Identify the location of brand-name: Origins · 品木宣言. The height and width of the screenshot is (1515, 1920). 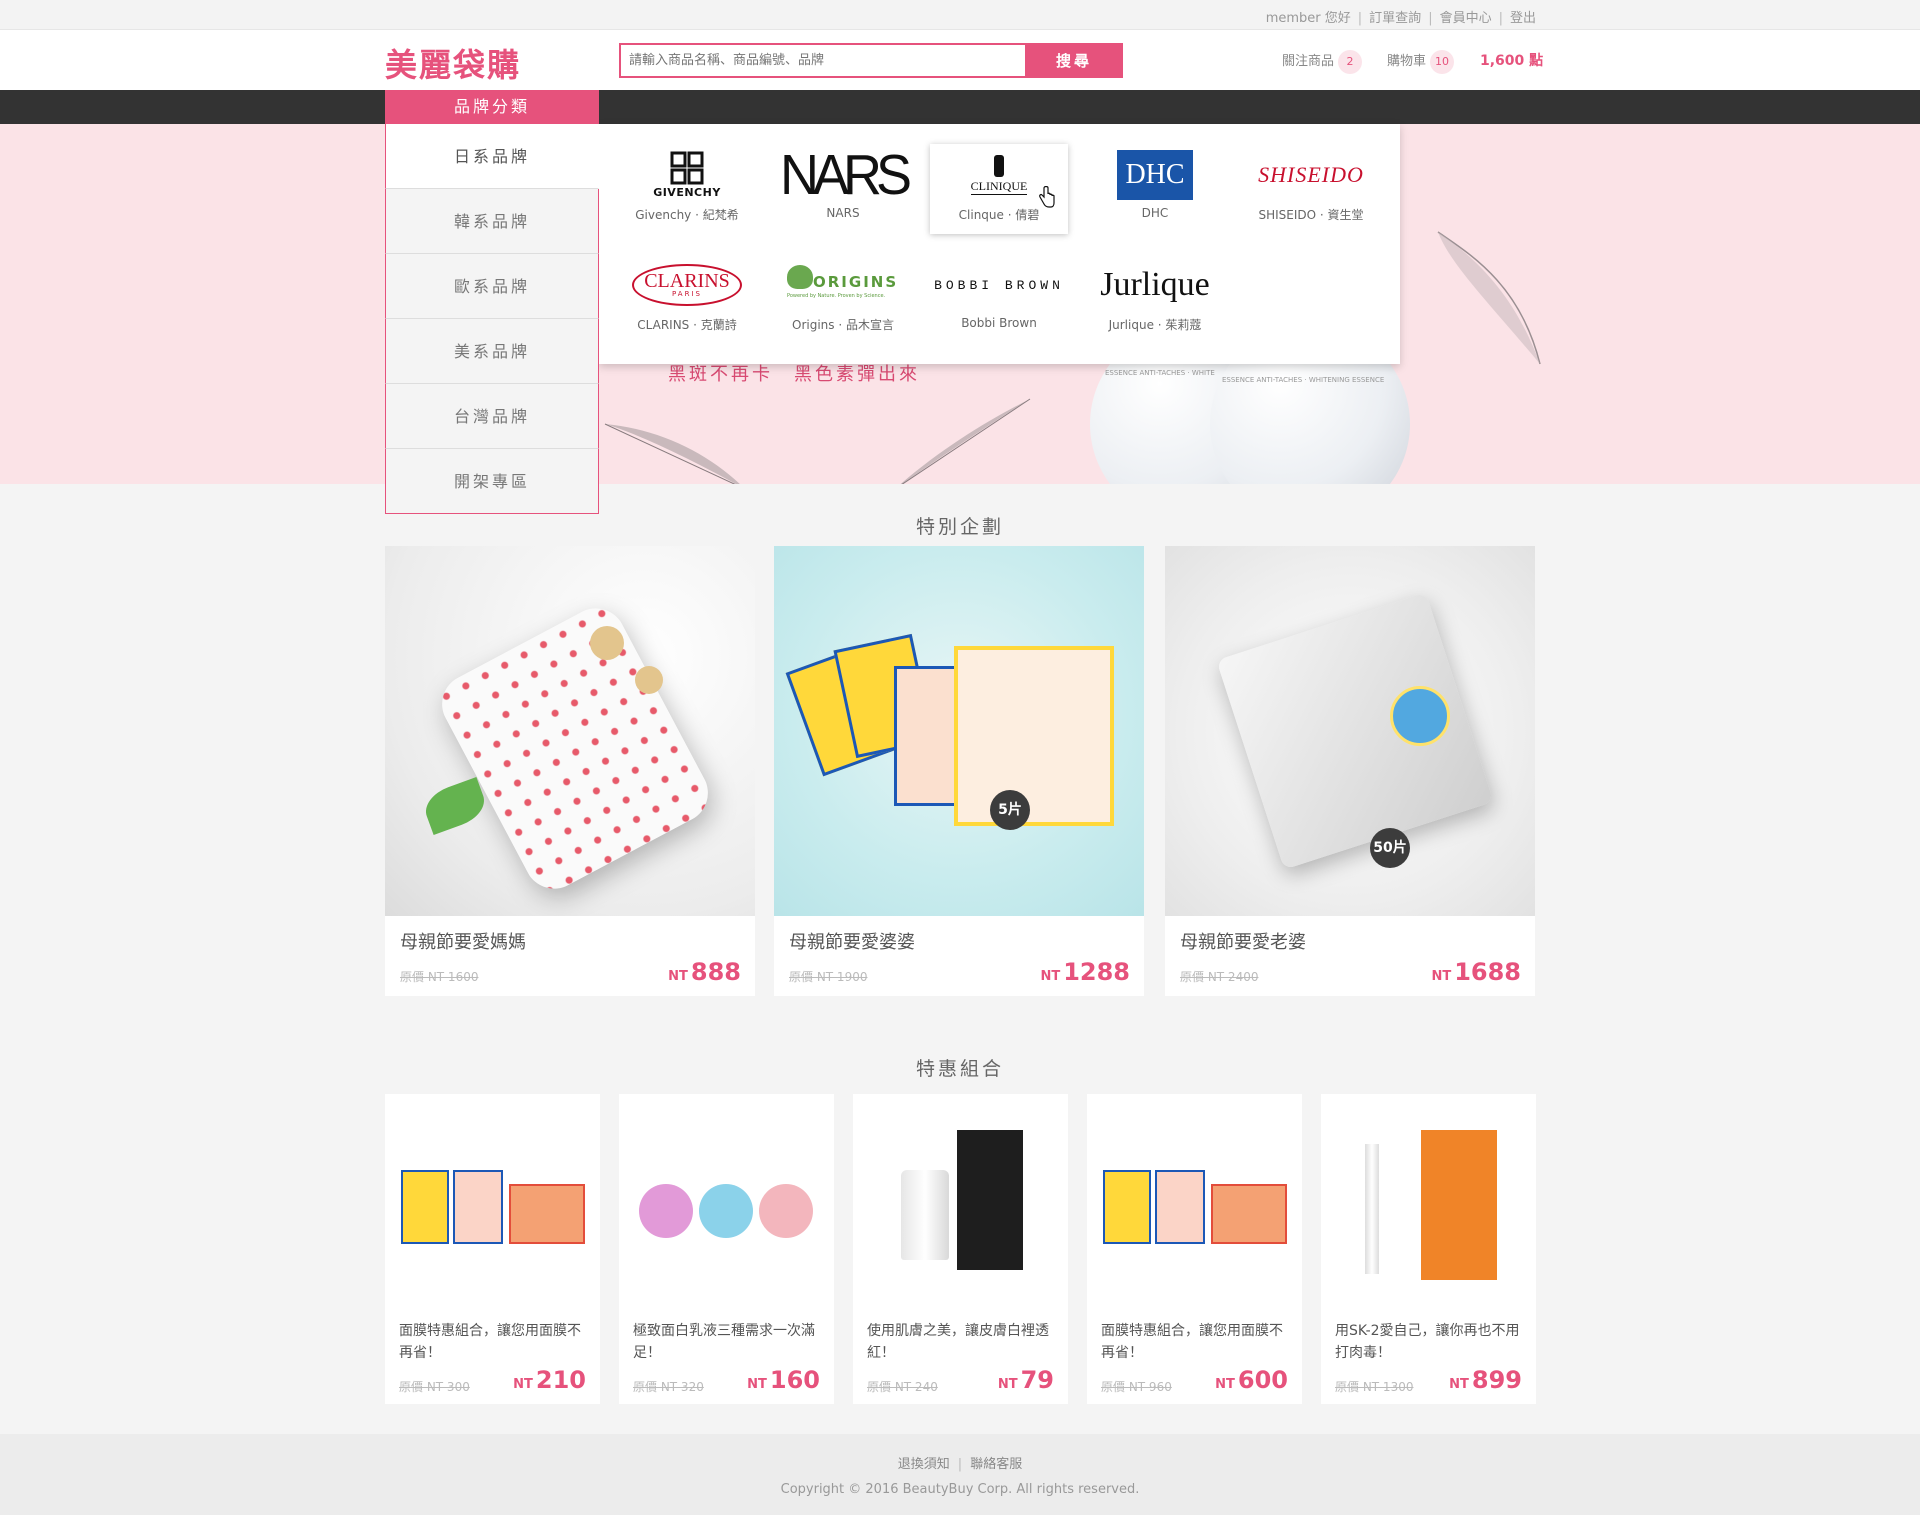
(843, 325).